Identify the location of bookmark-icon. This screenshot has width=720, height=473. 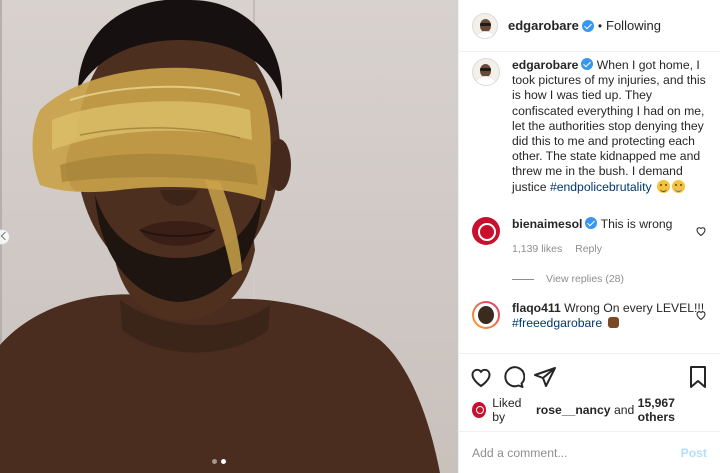
(698, 377).